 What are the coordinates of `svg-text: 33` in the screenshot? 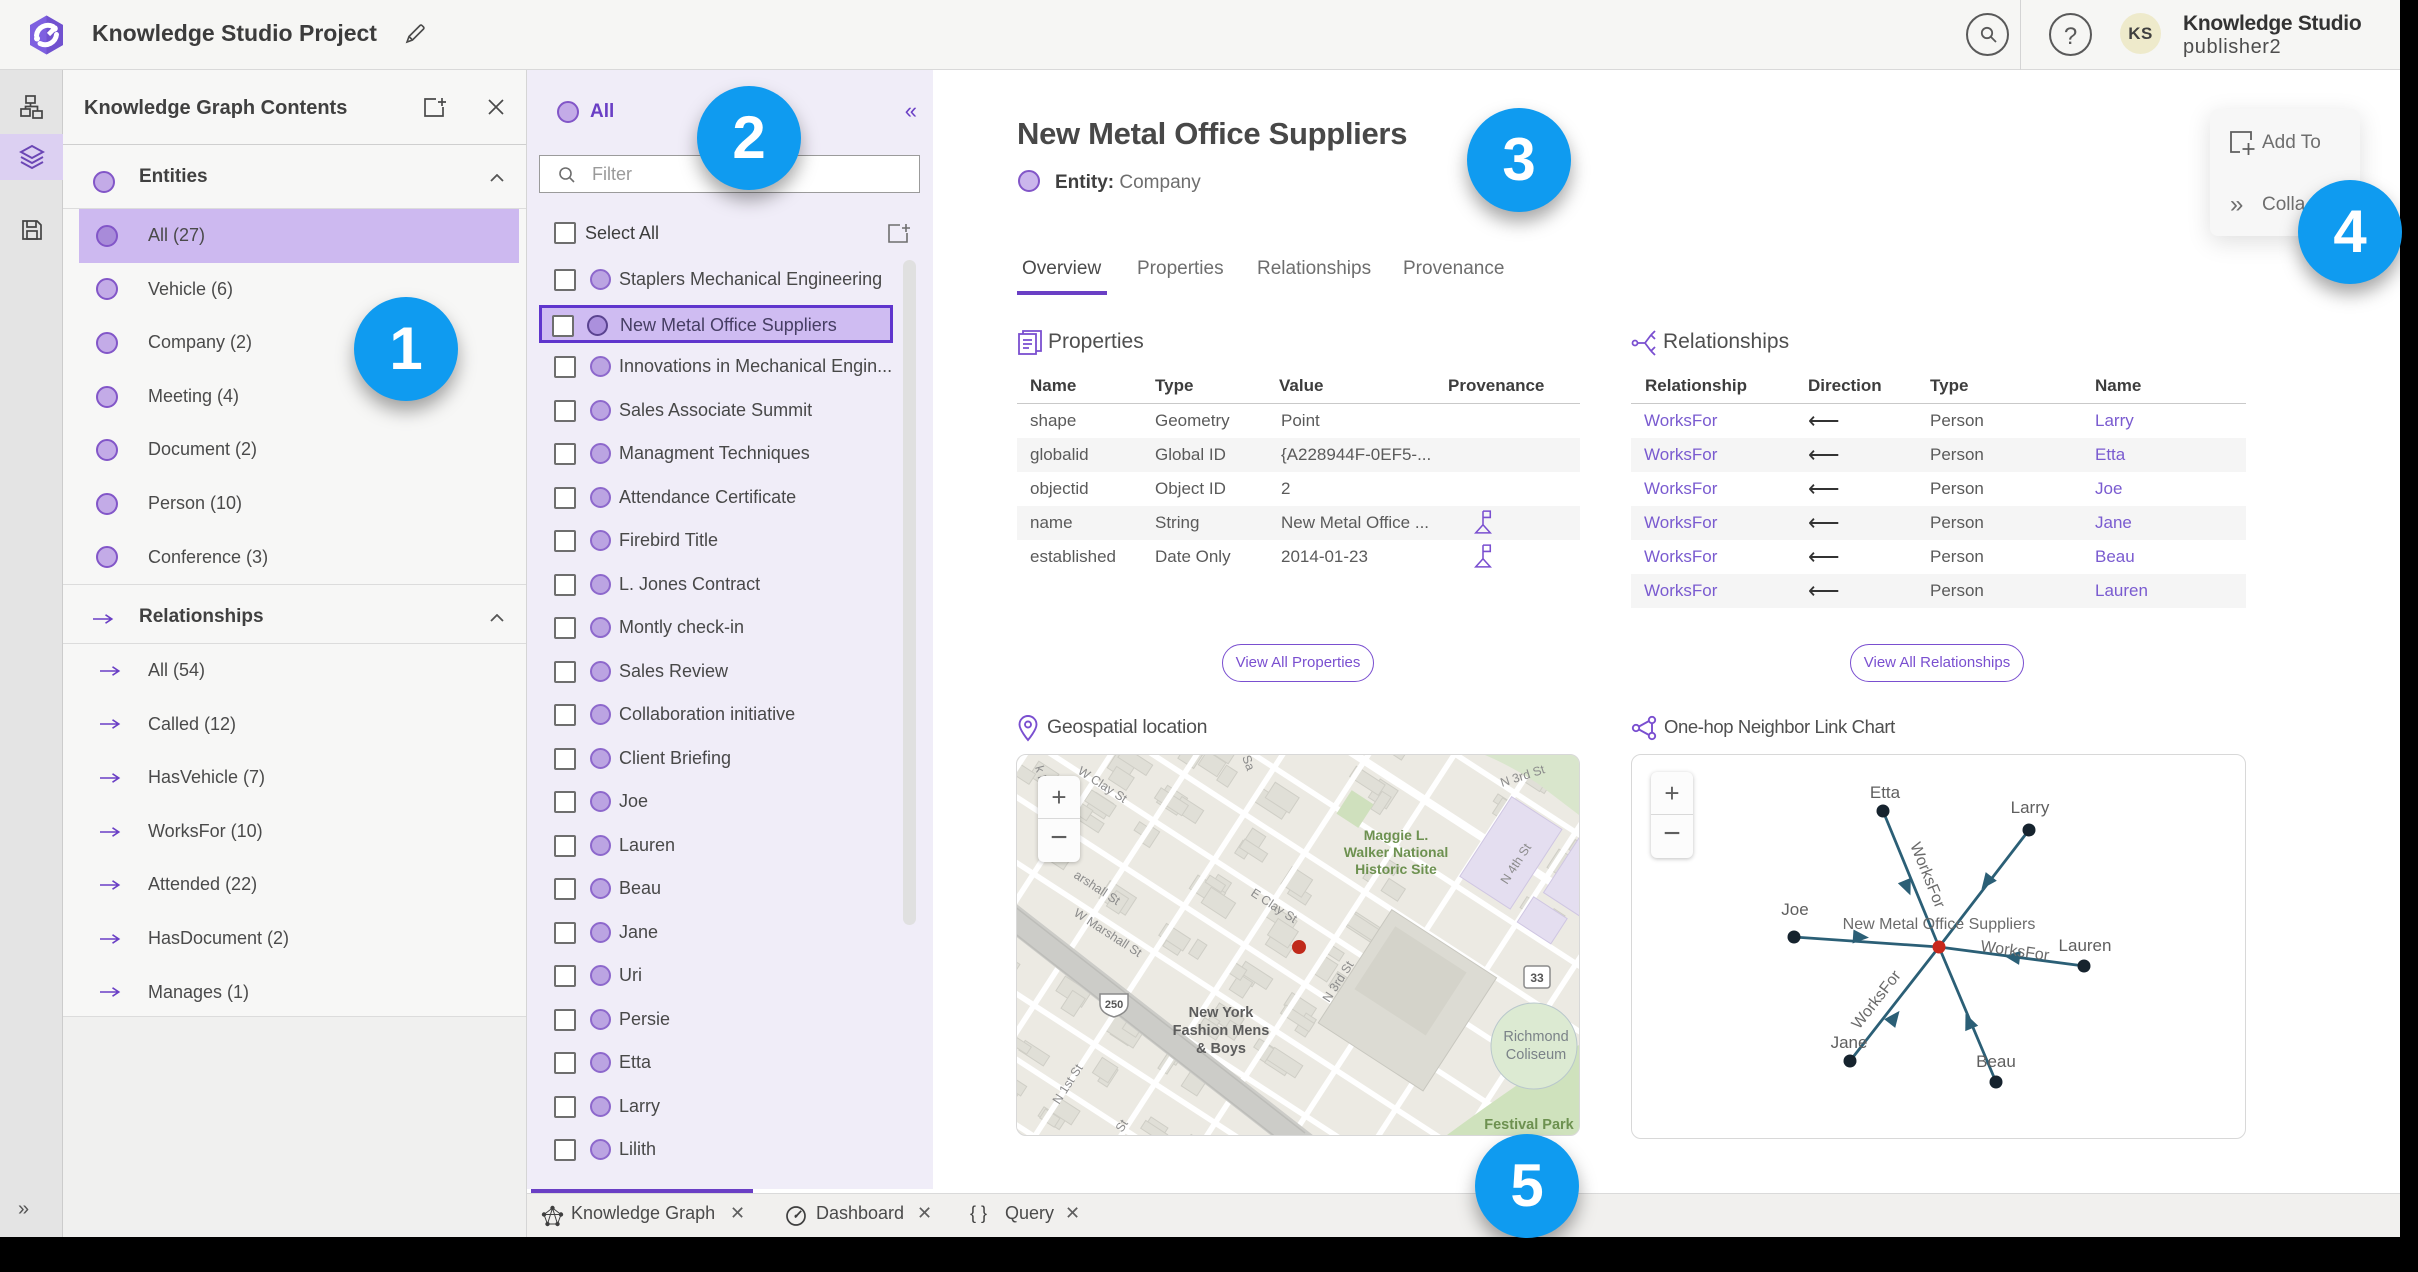 It's located at (1537, 978).